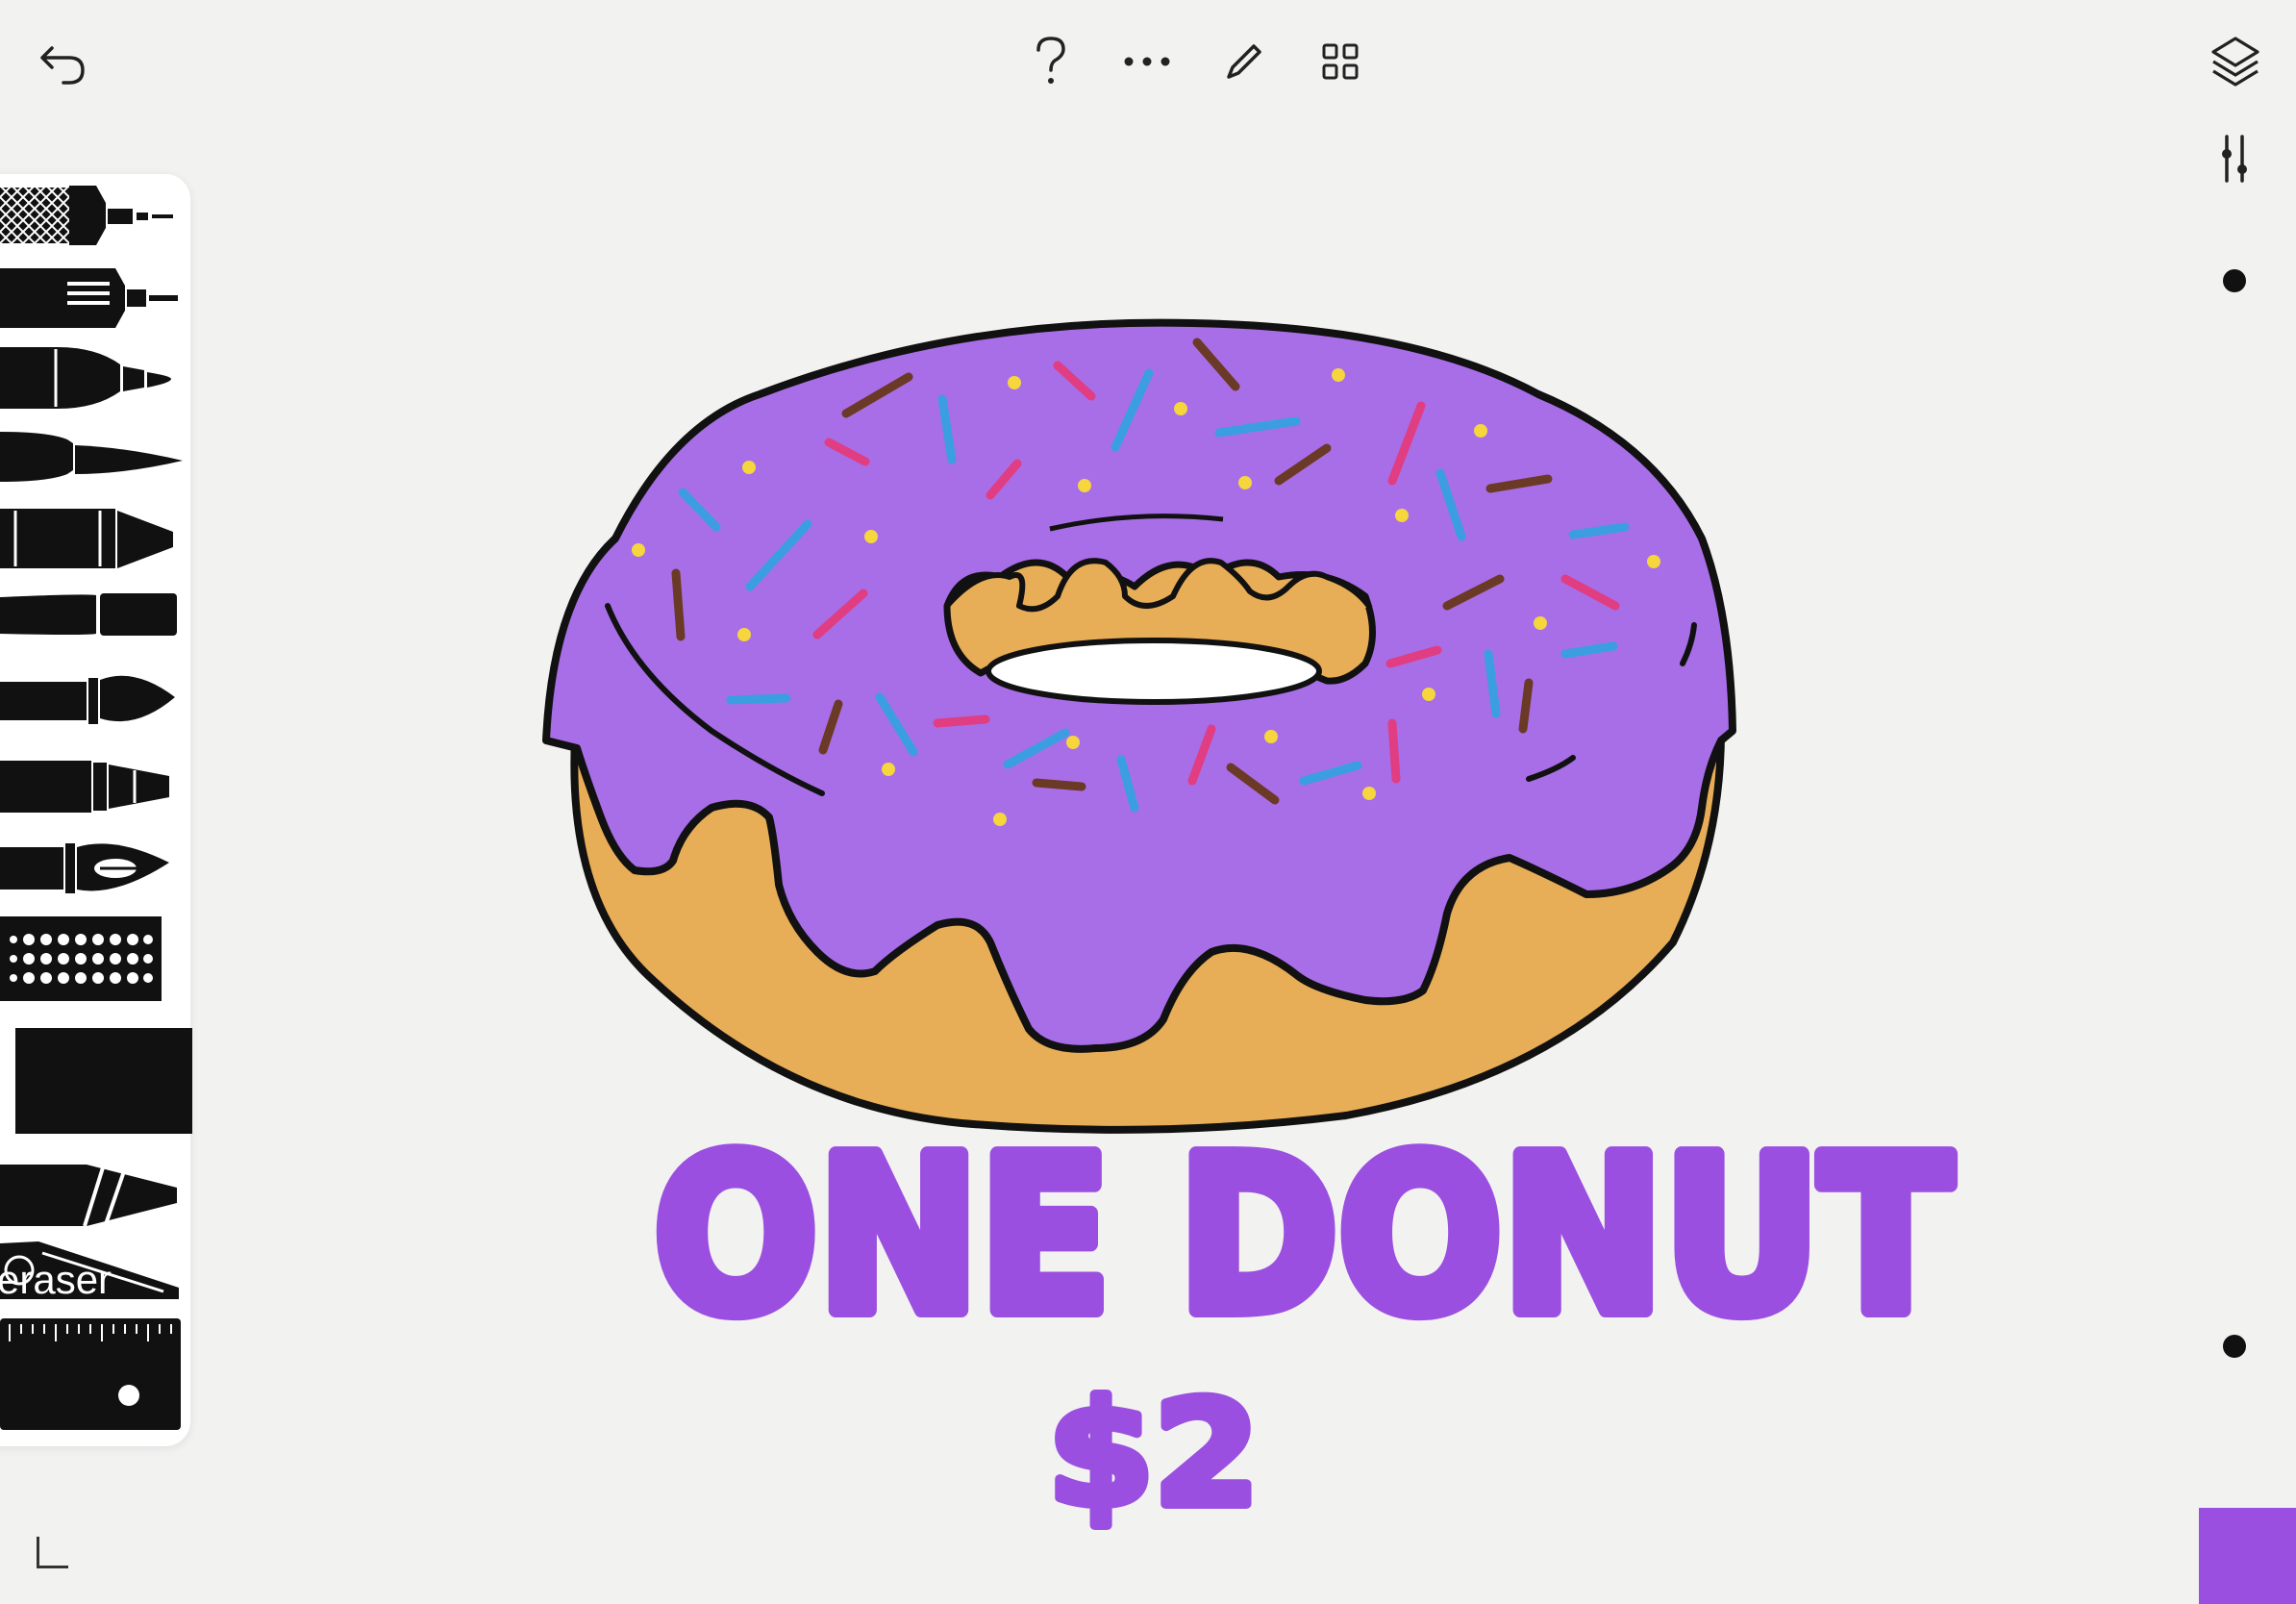  I want to click on price-text: $2, so click(1154, 1455).